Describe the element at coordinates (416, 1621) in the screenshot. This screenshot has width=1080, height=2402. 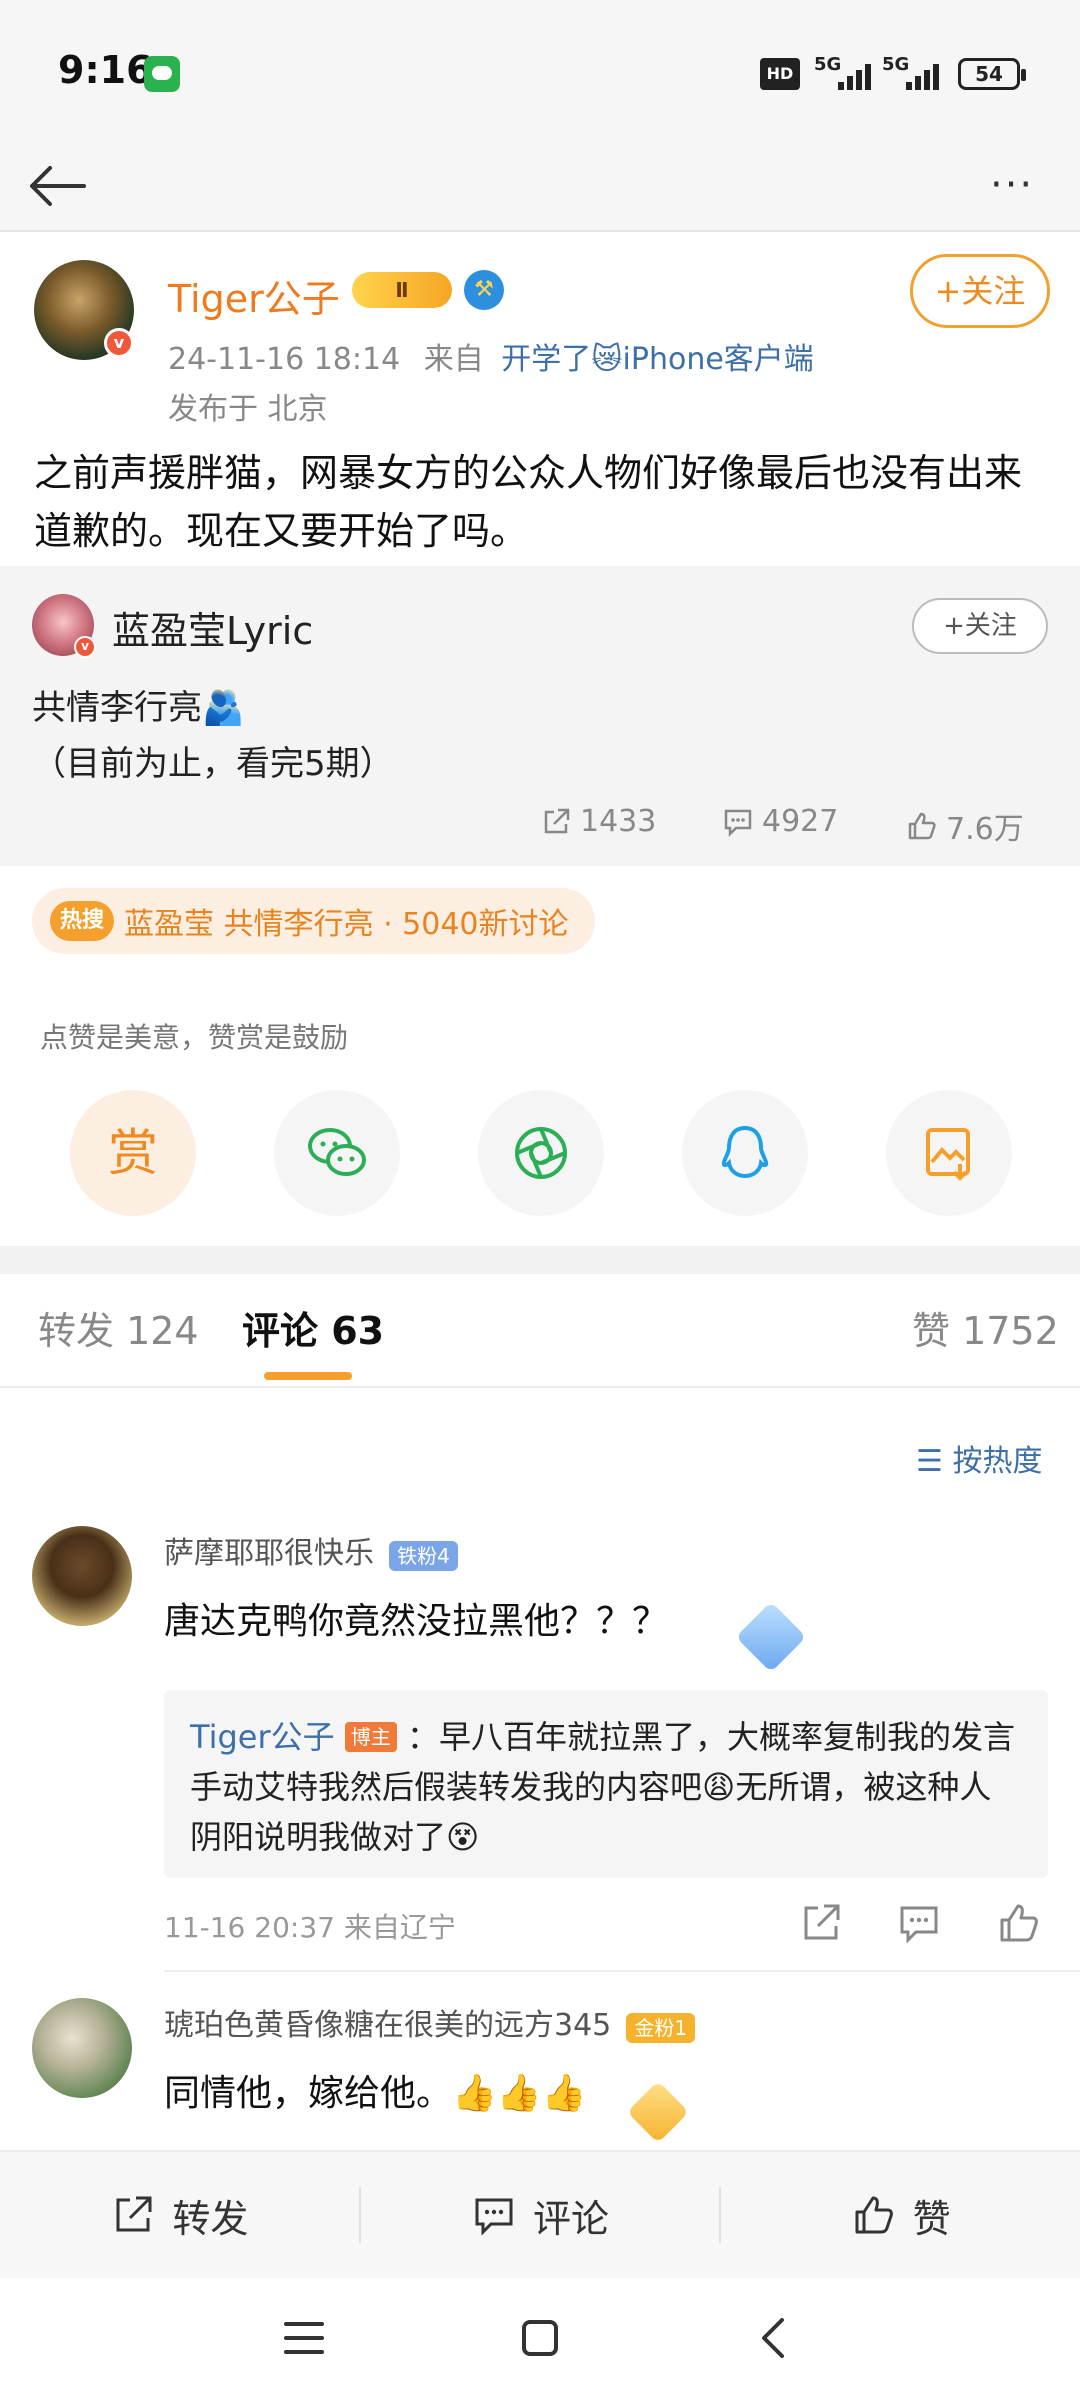
I see `comment-text: 唐达克鸭你竟然没拉黑他？？？` at that location.